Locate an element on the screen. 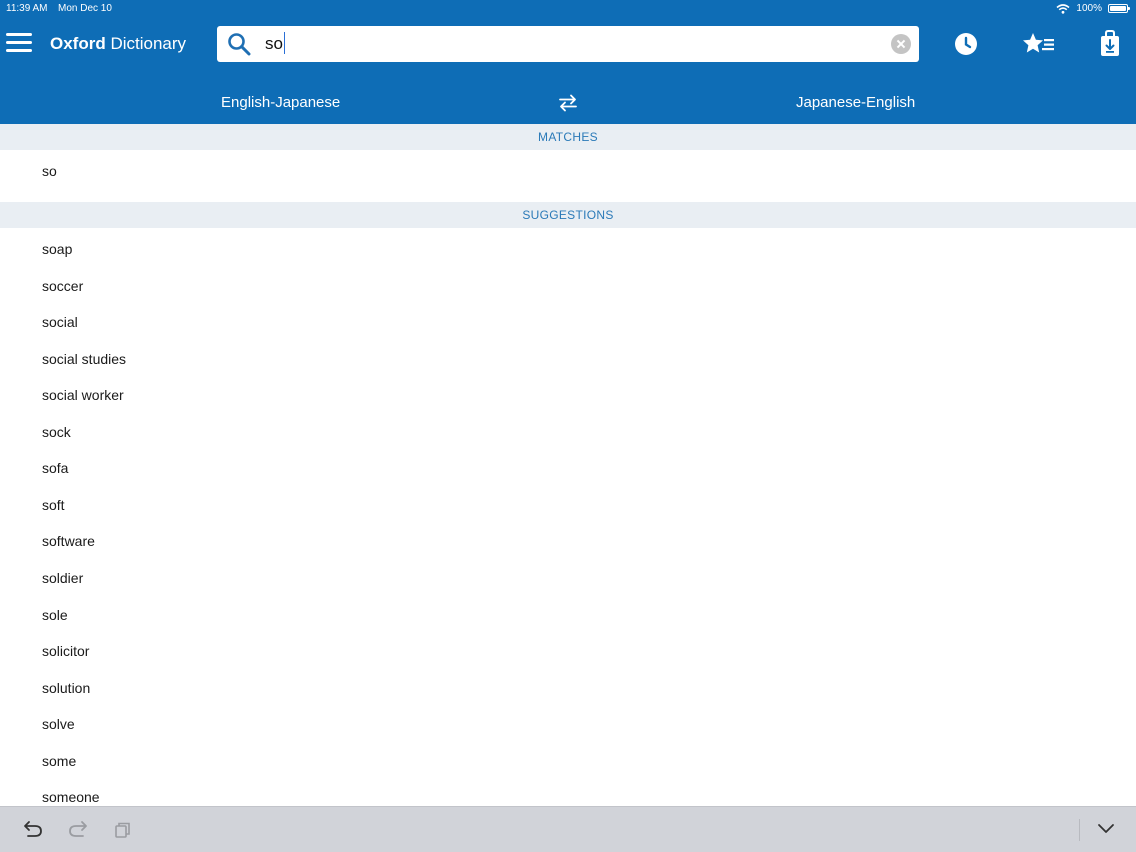 The width and height of the screenshot is (1136, 852). suggestion-item: sofa is located at coordinates (55, 468).